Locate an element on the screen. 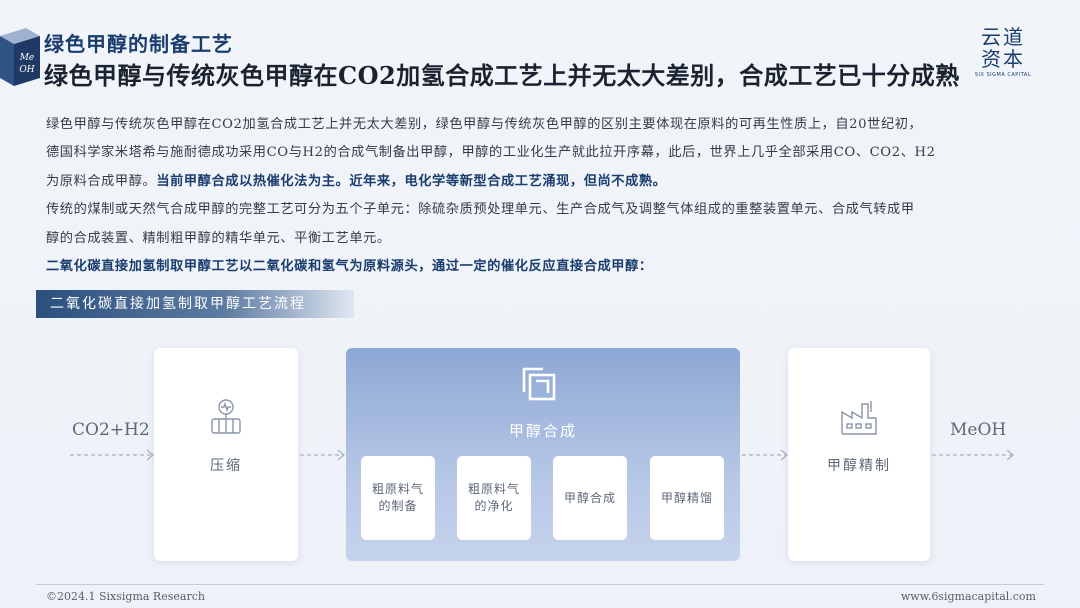 This screenshot has height=608, width=1080. flow-output-label: MeOH is located at coordinates (978, 430).